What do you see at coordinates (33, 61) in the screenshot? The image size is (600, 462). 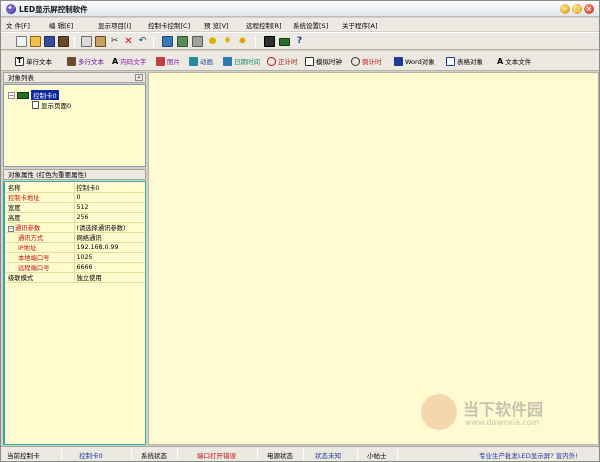 I see `single-line-text-button: T 单行文本` at bounding box center [33, 61].